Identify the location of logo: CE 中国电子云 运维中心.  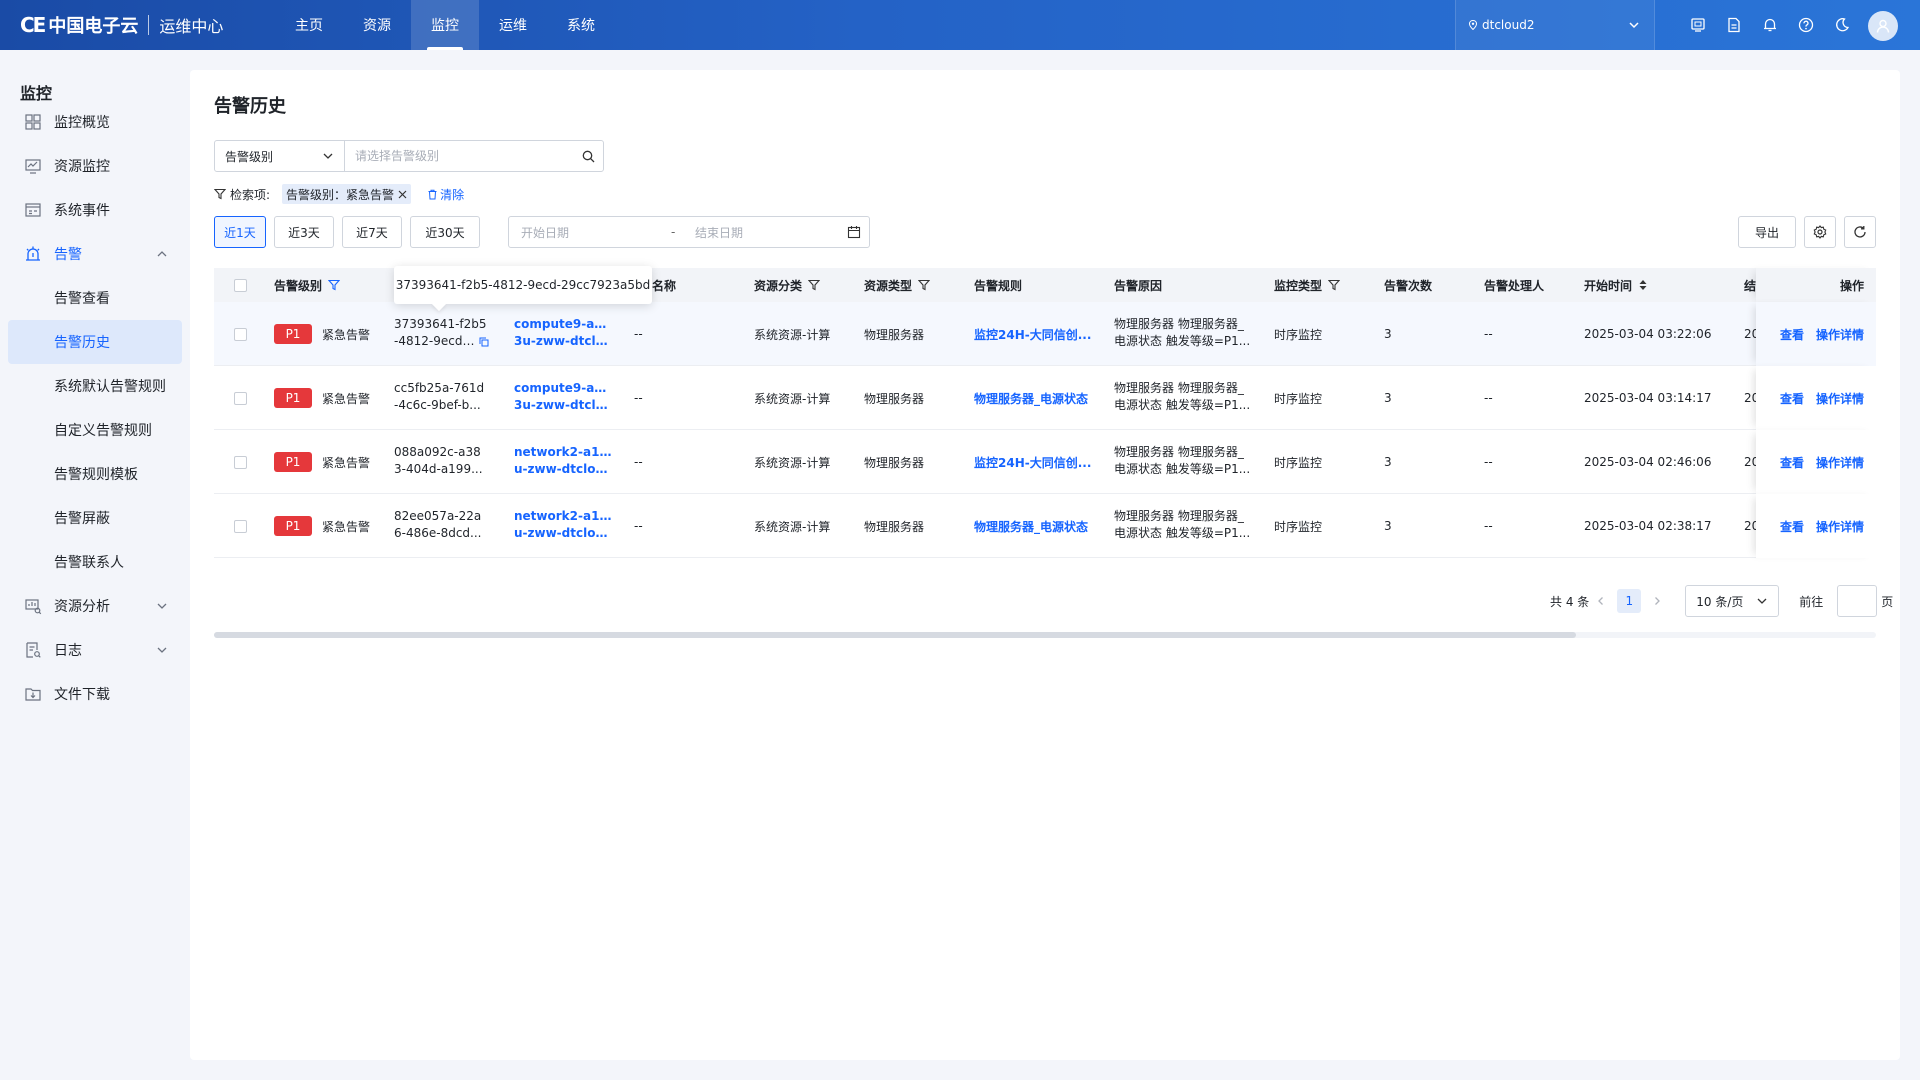
(137, 25).